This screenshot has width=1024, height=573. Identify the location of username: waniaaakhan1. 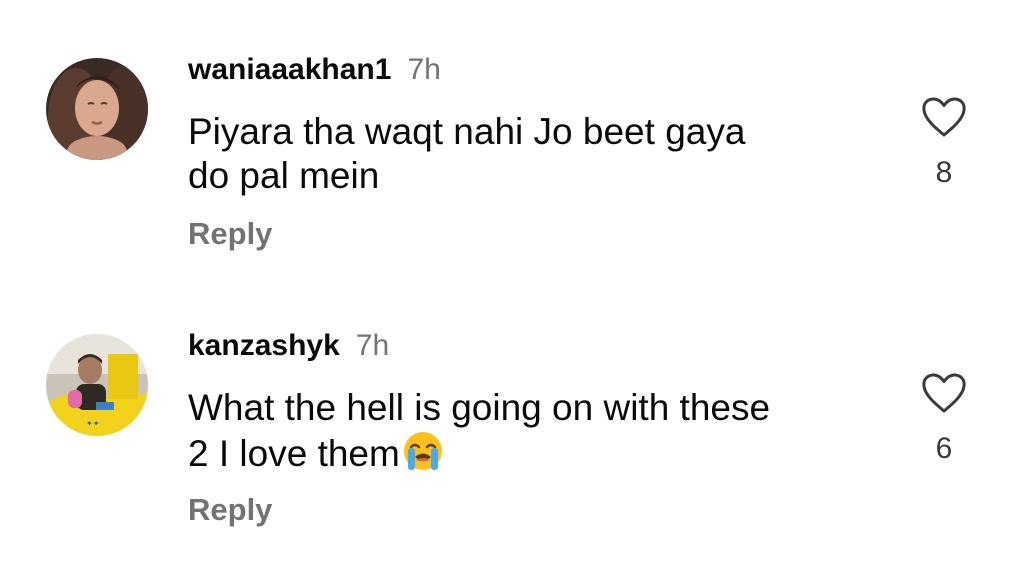
(289, 69).